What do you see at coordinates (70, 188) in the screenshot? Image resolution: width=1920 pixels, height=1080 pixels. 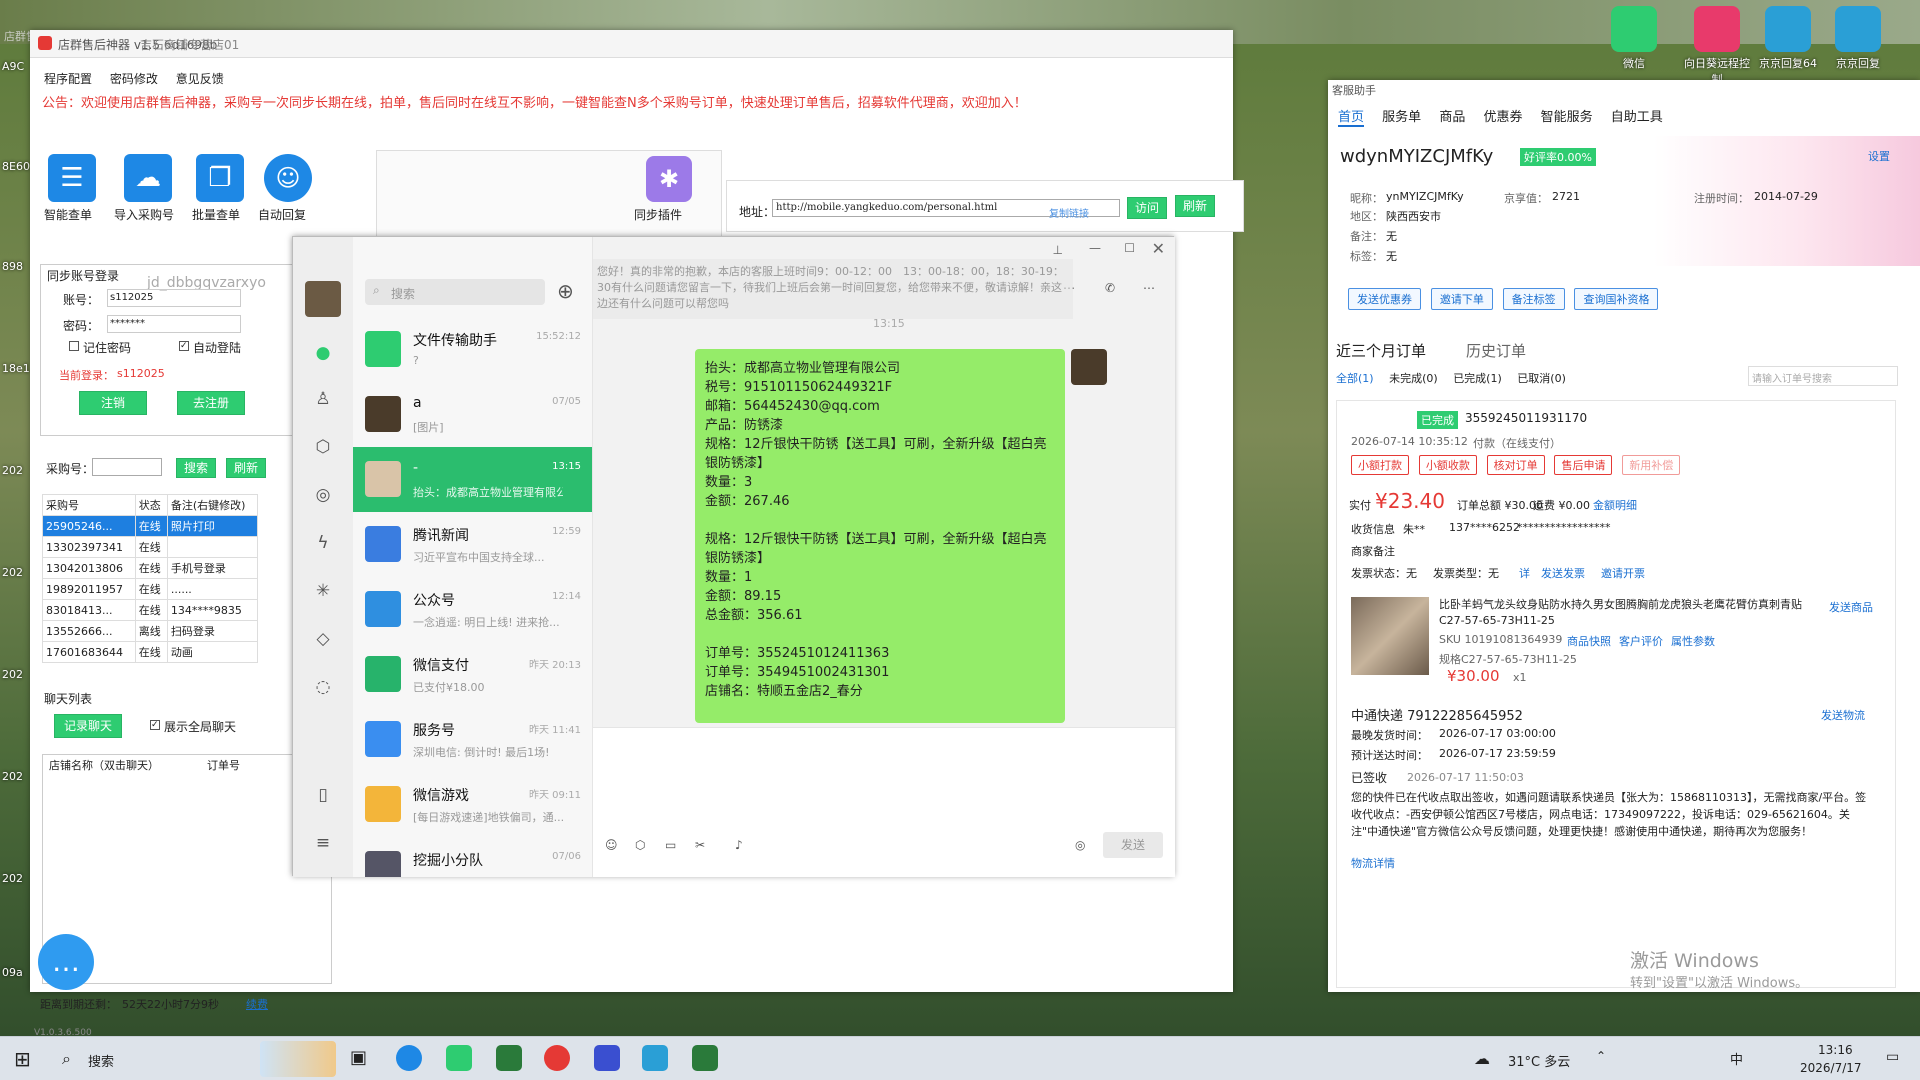 I see `toolbar-smart-query: ☰ 智能查单` at bounding box center [70, 188].